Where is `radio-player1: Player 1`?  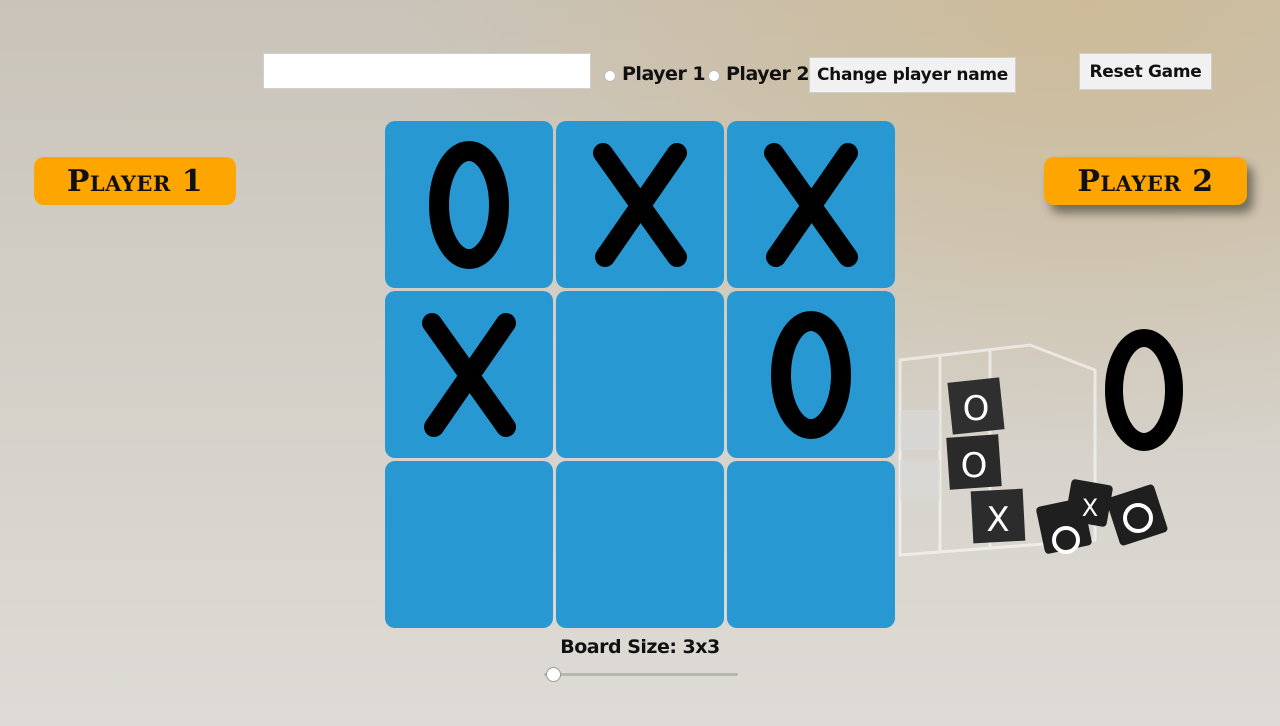
radio-player1: Player 1 is located at coordinates (655, 74).